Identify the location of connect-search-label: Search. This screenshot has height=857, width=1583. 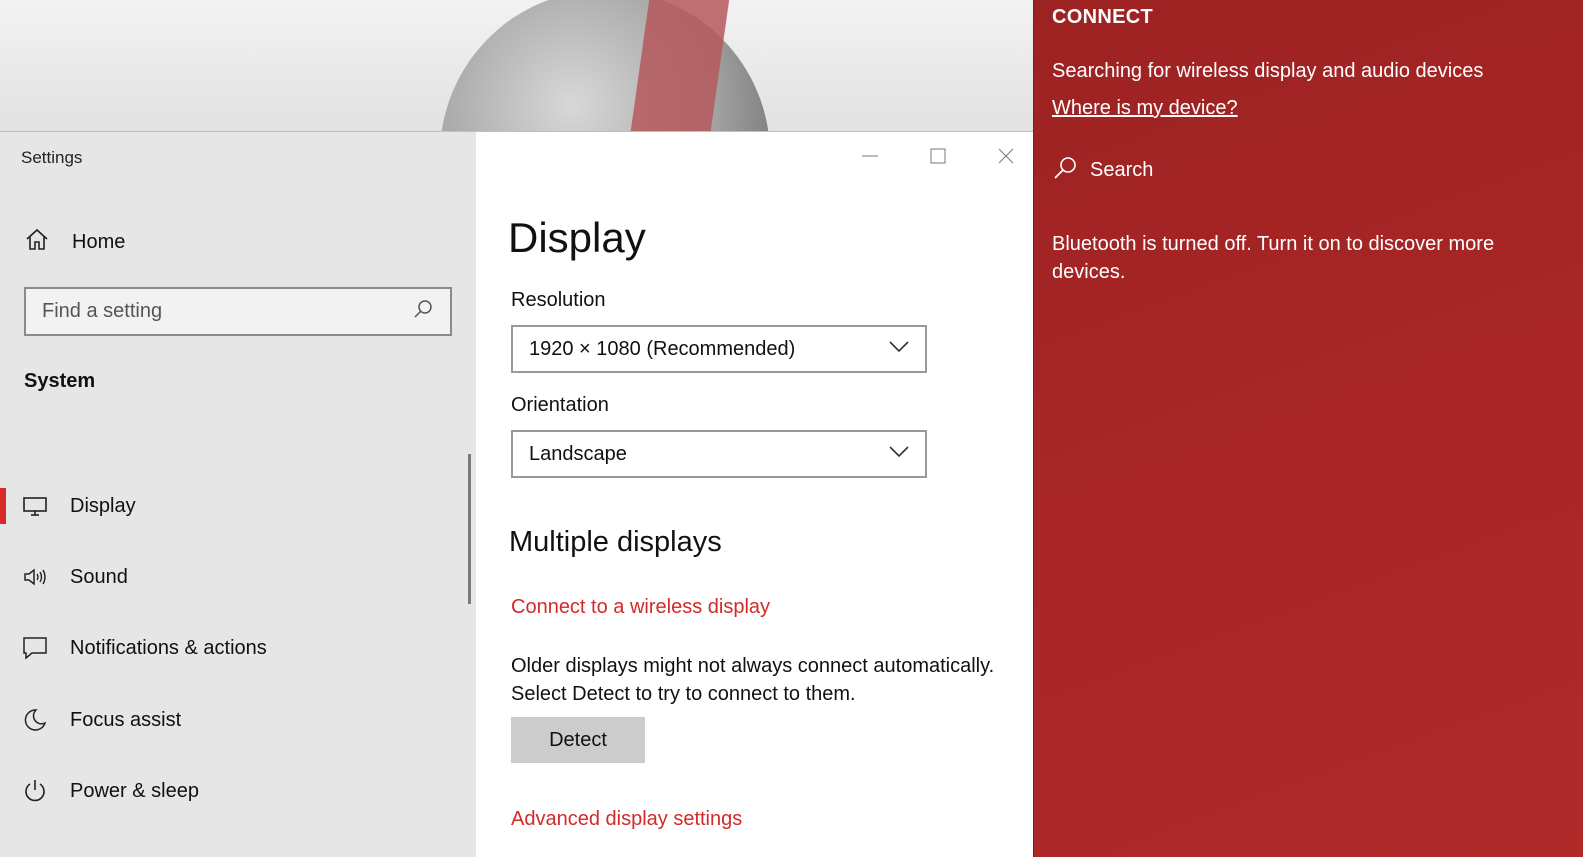
(1122, 170).